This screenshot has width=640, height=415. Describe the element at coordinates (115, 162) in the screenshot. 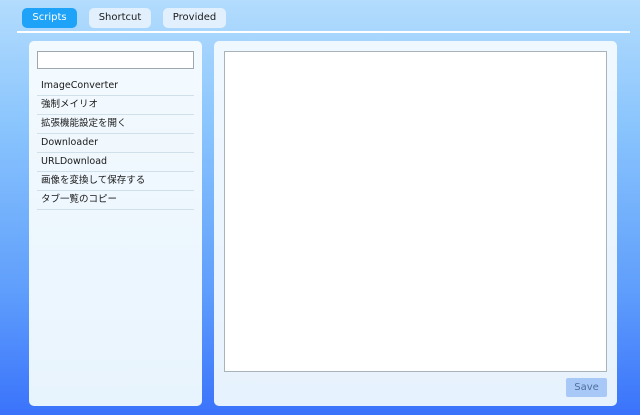

I see `script-list-item: URLDownload` at that location.